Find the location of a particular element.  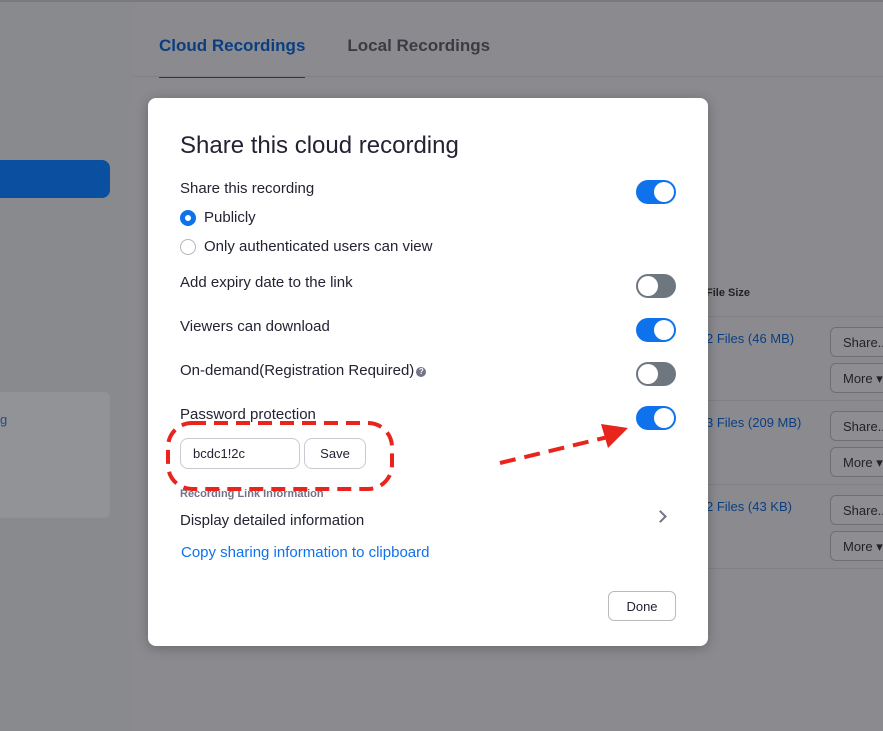

save-password-button: Save is located at coordinates (335, 453).